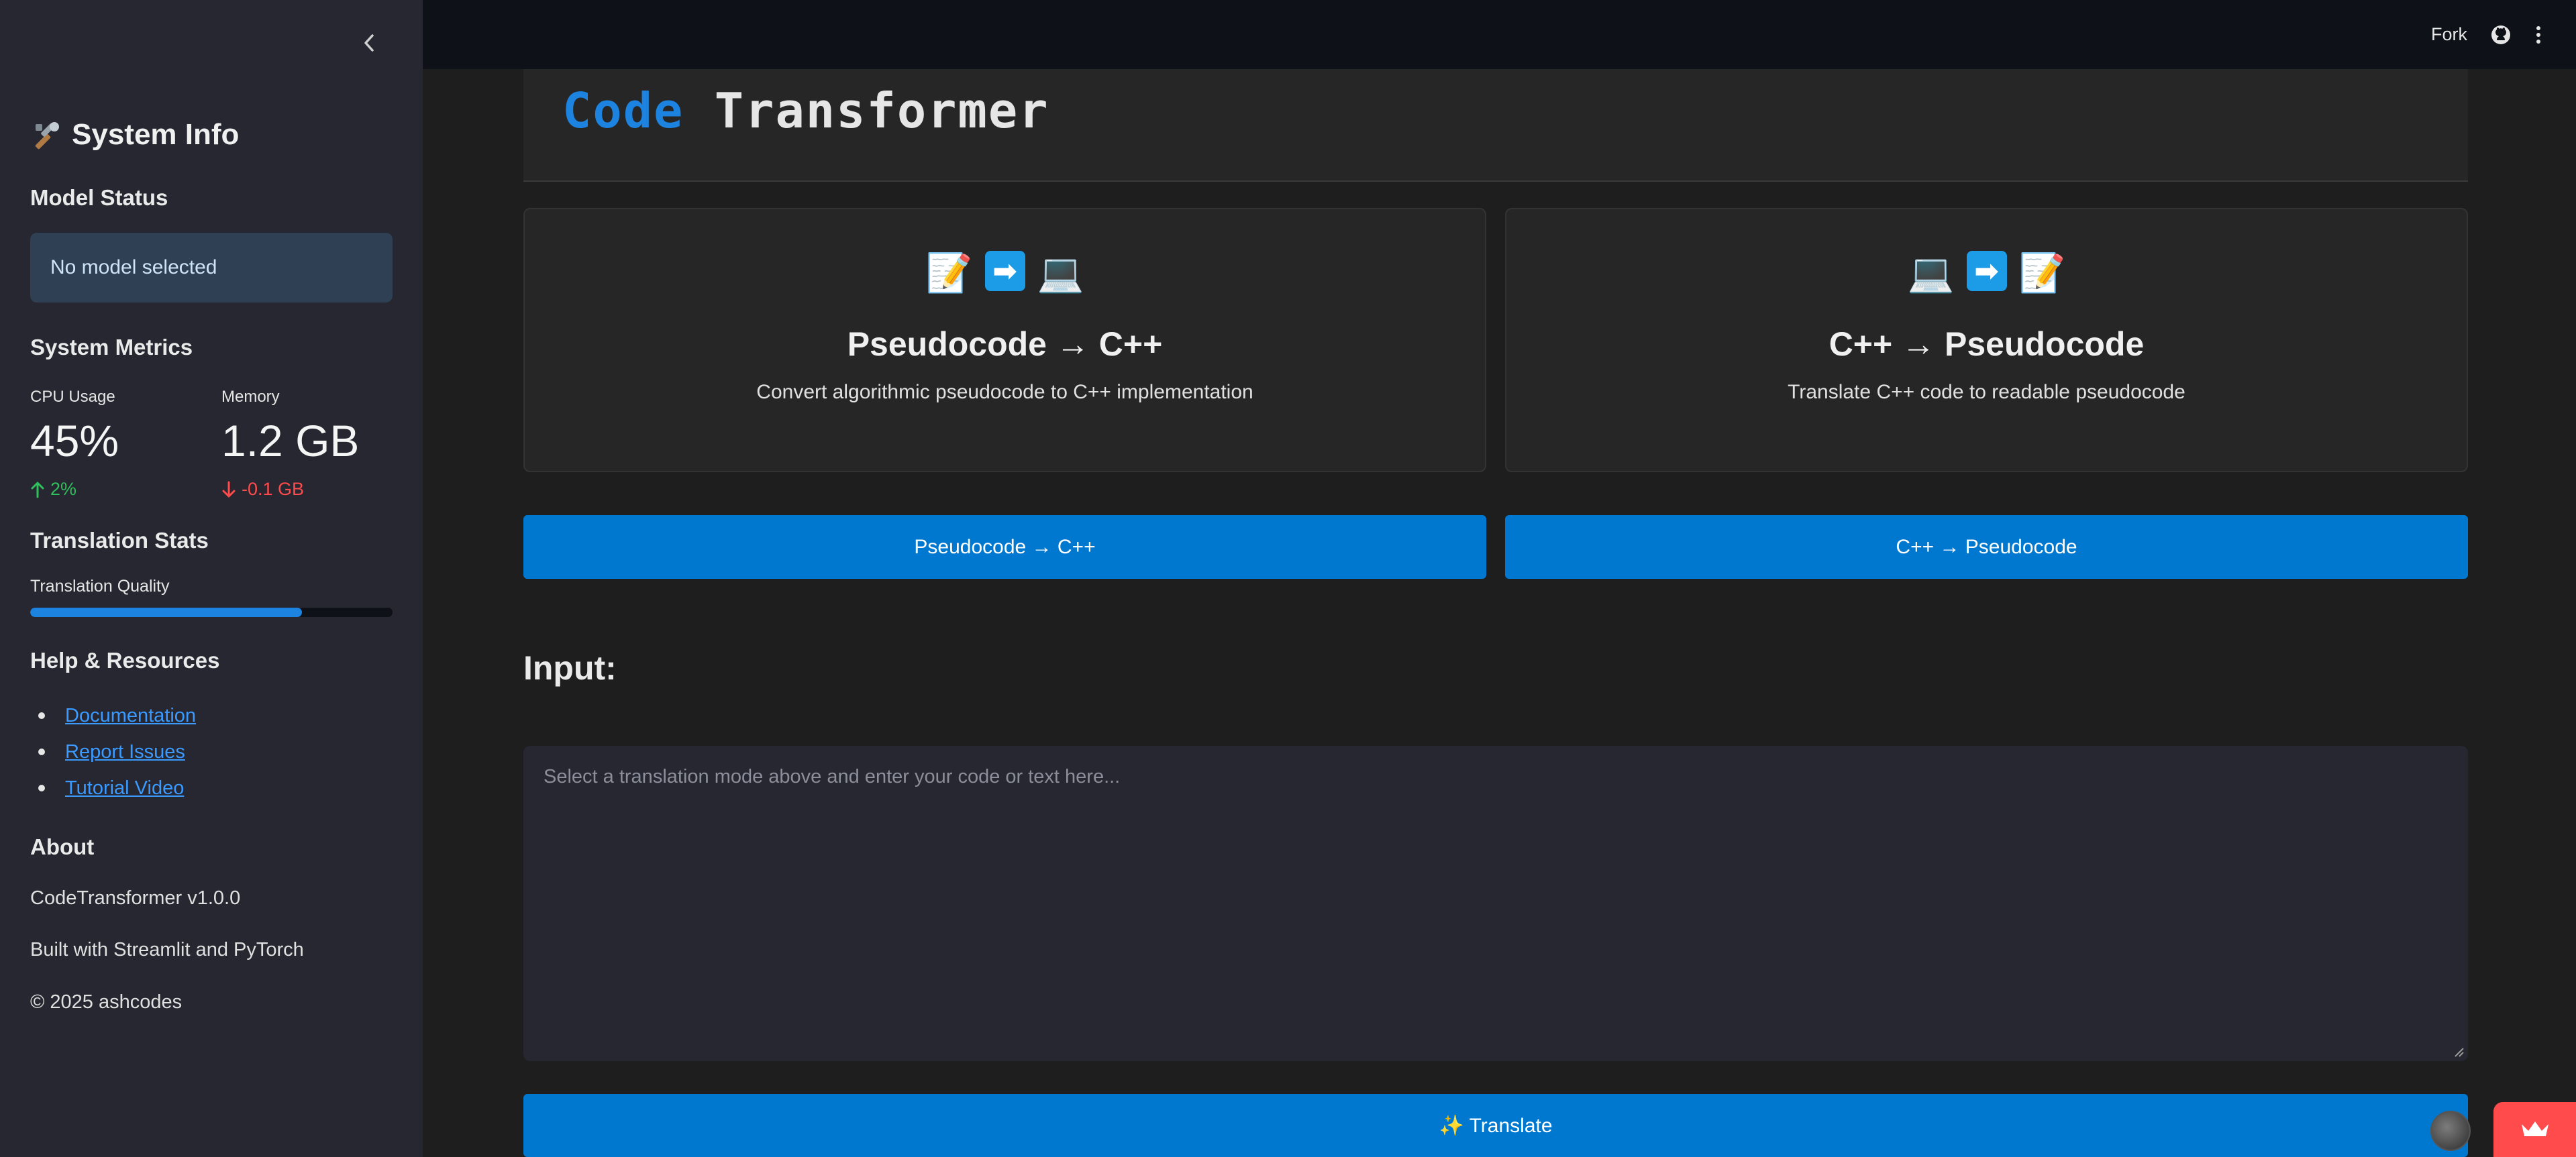 The image size is (2576, 1157). I want to click on list-item: Documentation, so click(113, 716).